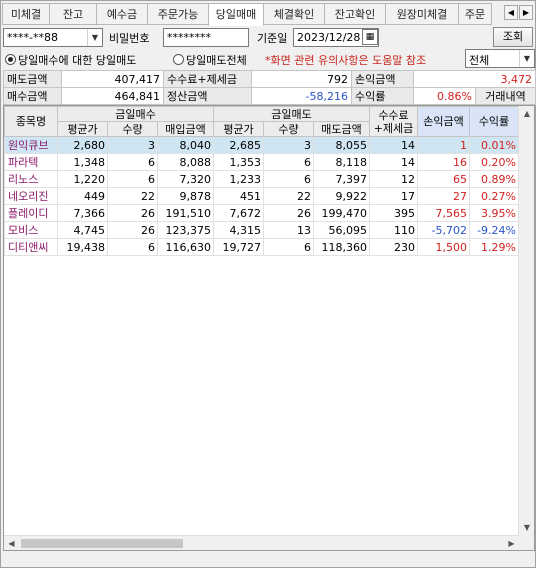 The image size is (536, 568). What do you see at coordinates (443, 121) in the screenshot?
I see `col-pl-header: 손익금액` at bounding box center [443, 121].